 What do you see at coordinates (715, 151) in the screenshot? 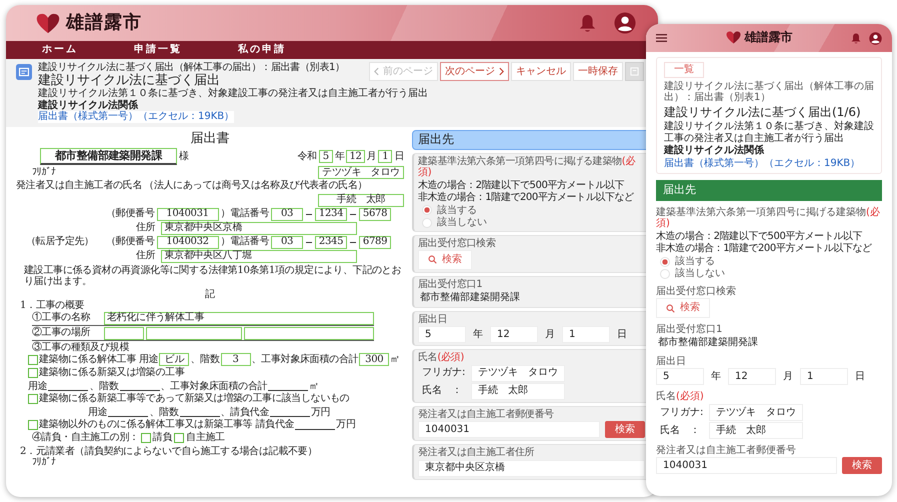
I see `category-text: 建設リサイクル法関係` at bounding box center [715, 151].